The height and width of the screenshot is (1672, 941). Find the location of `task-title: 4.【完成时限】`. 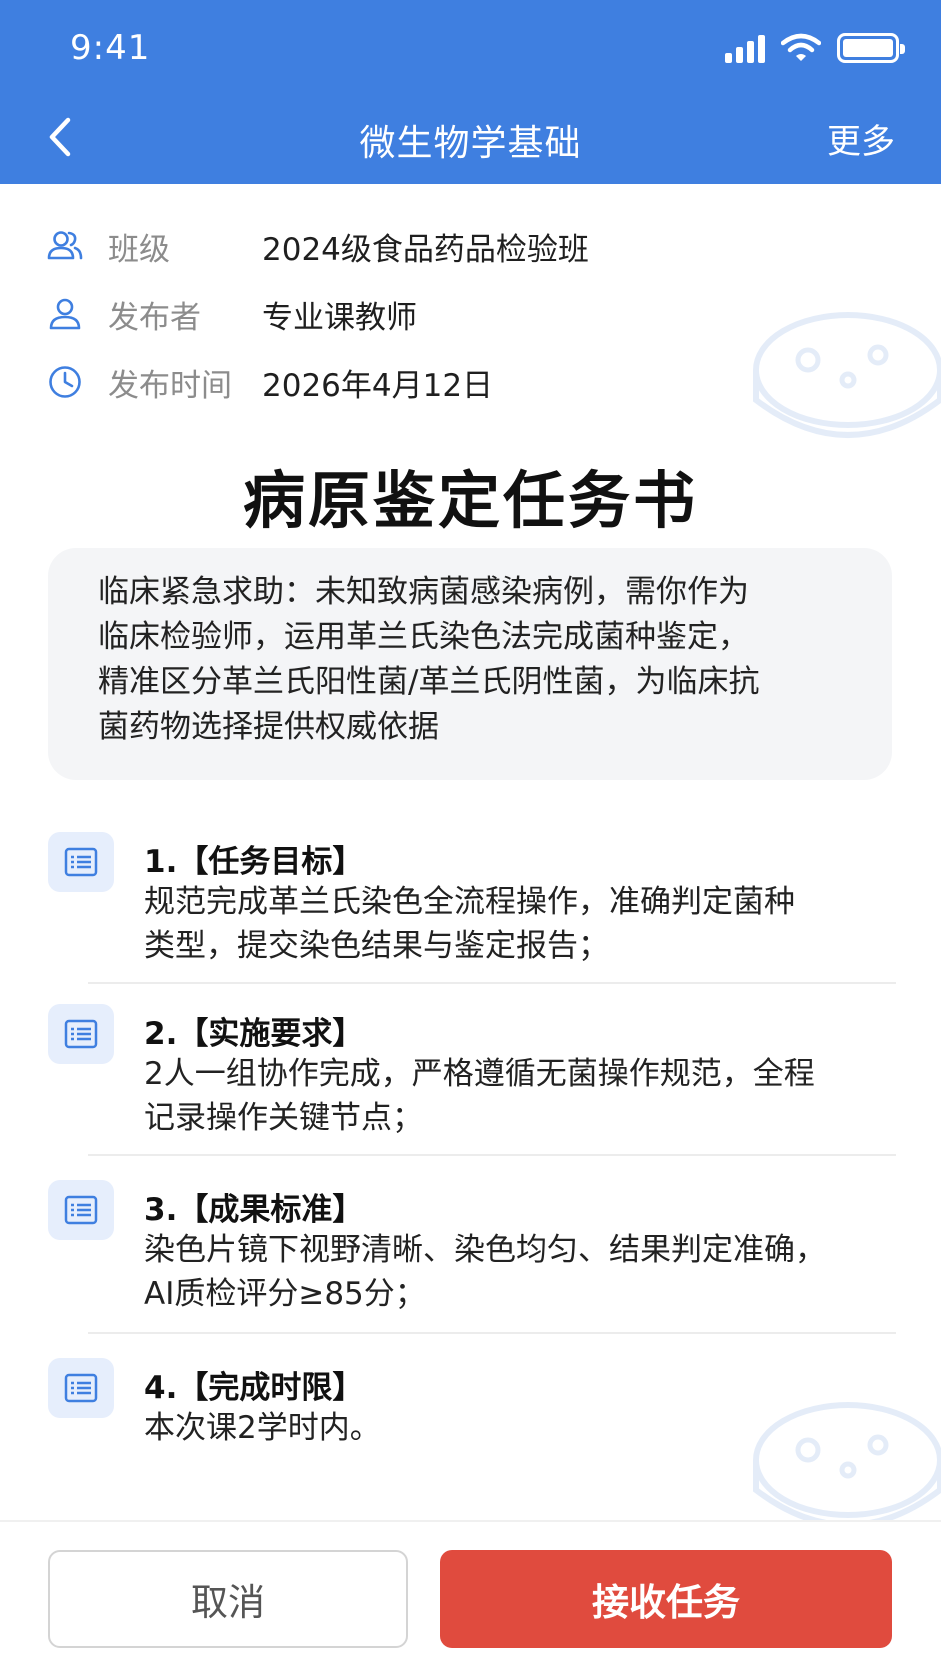

task-title: 4.【完成时限】 is located at coordinates (254, 1388).